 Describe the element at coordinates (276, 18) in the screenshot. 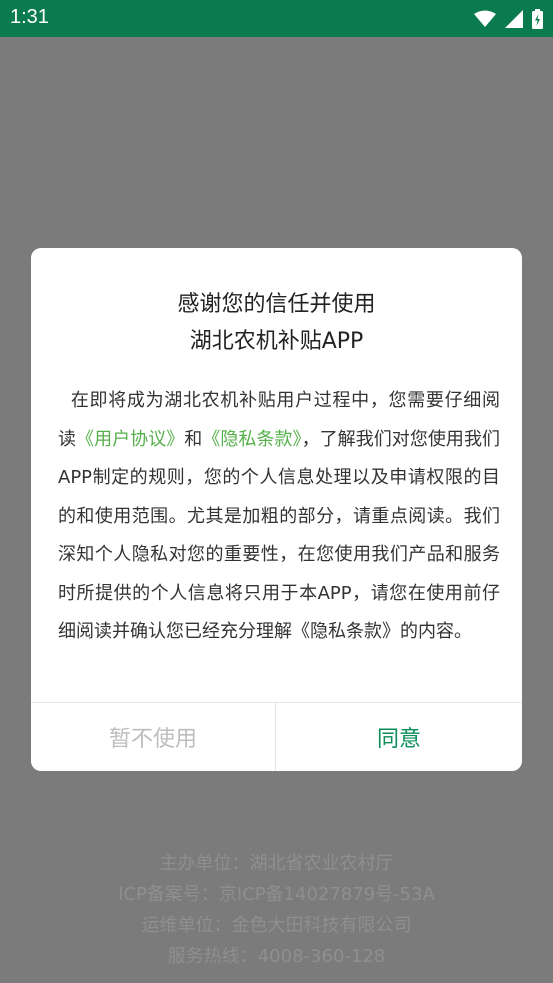

I see `status-bar: 1:31` at that location.